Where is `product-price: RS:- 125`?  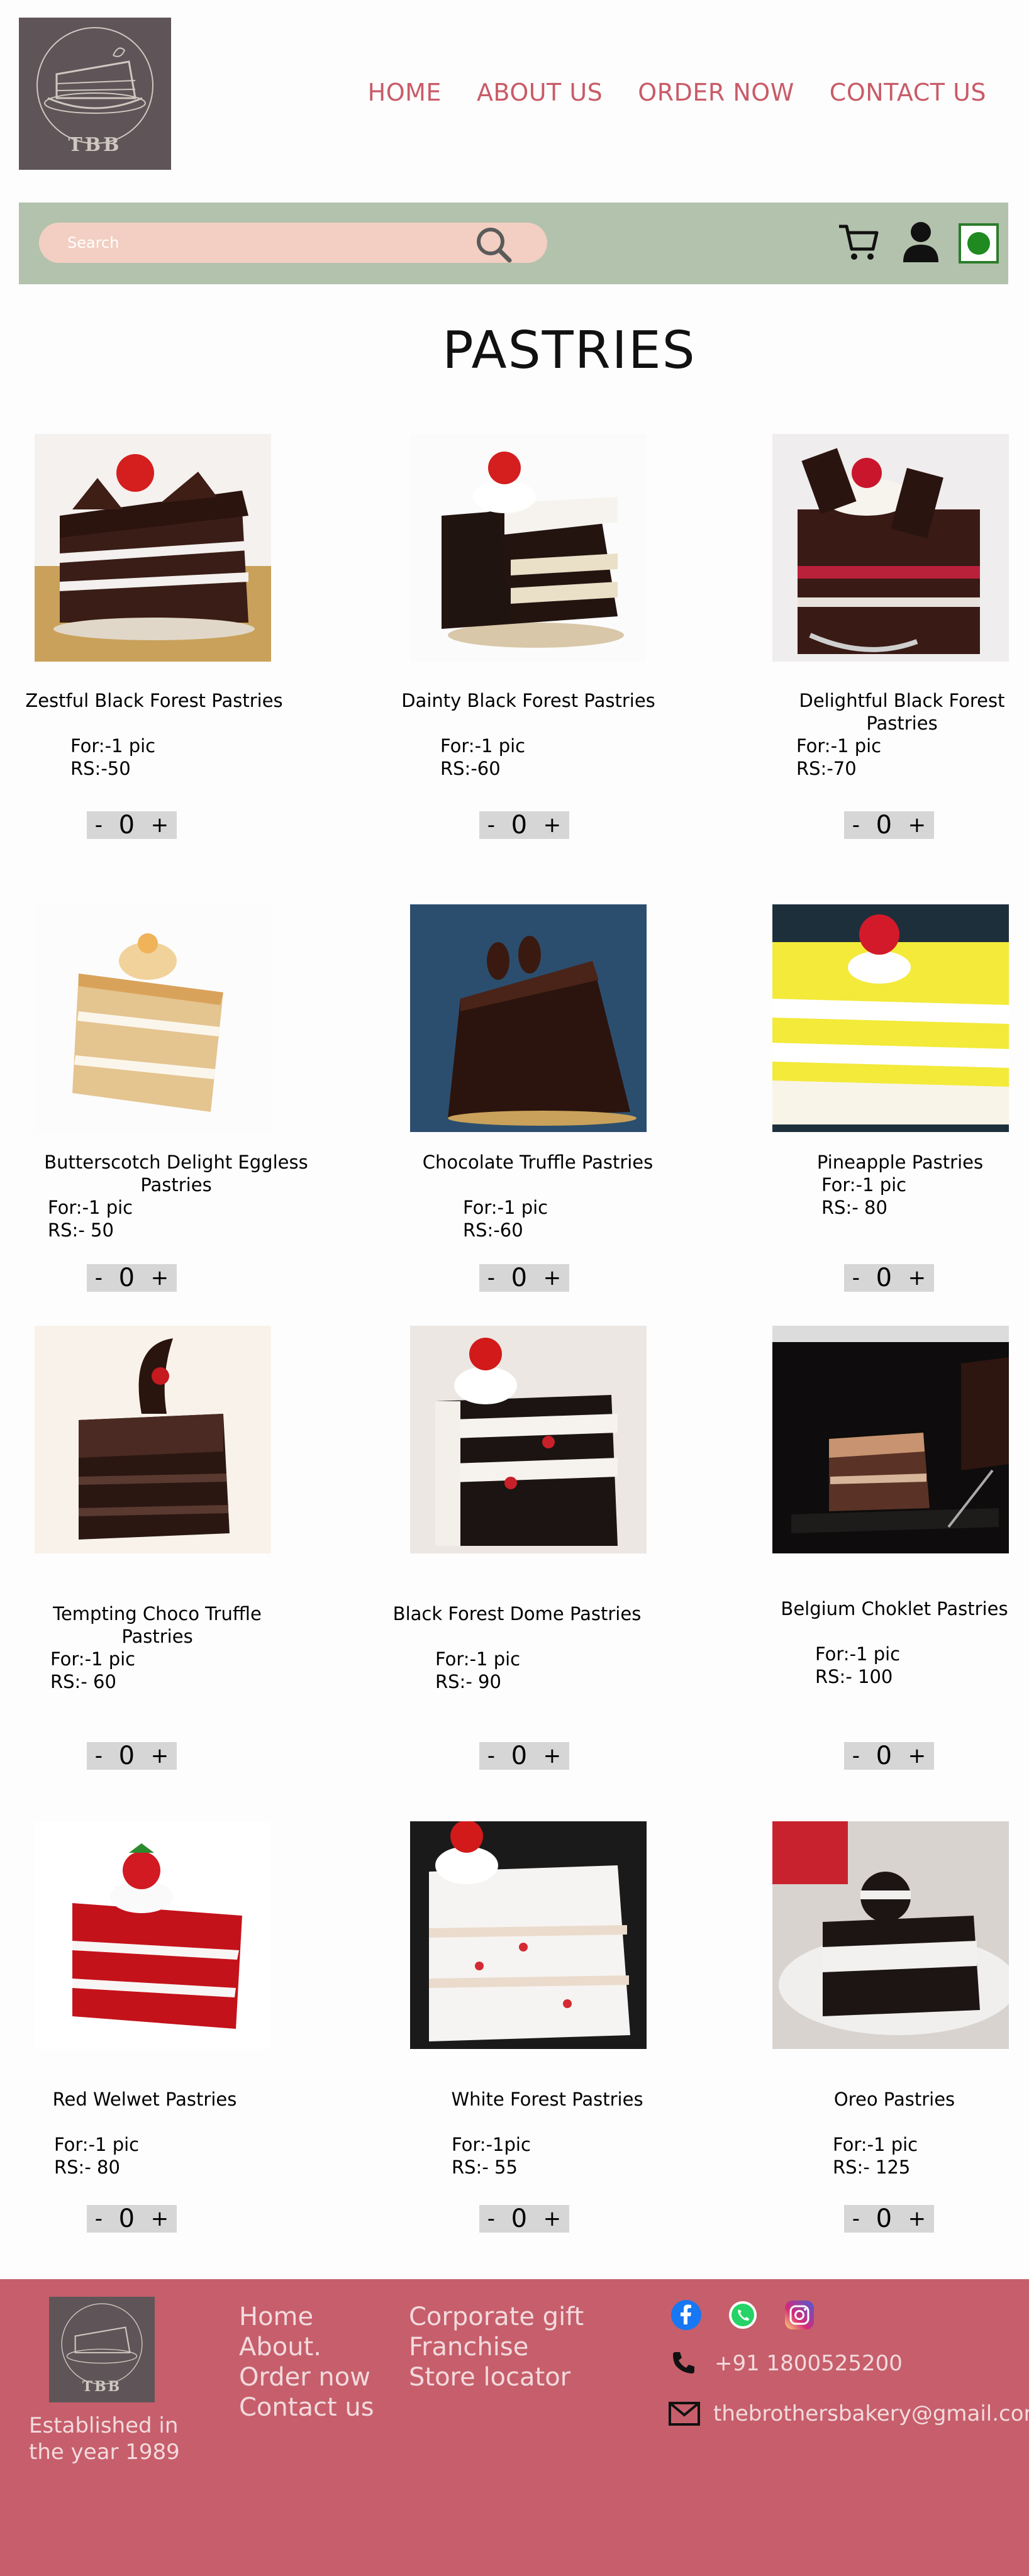 product-price: RS:- 125 is located at coordinates (872, 2167).